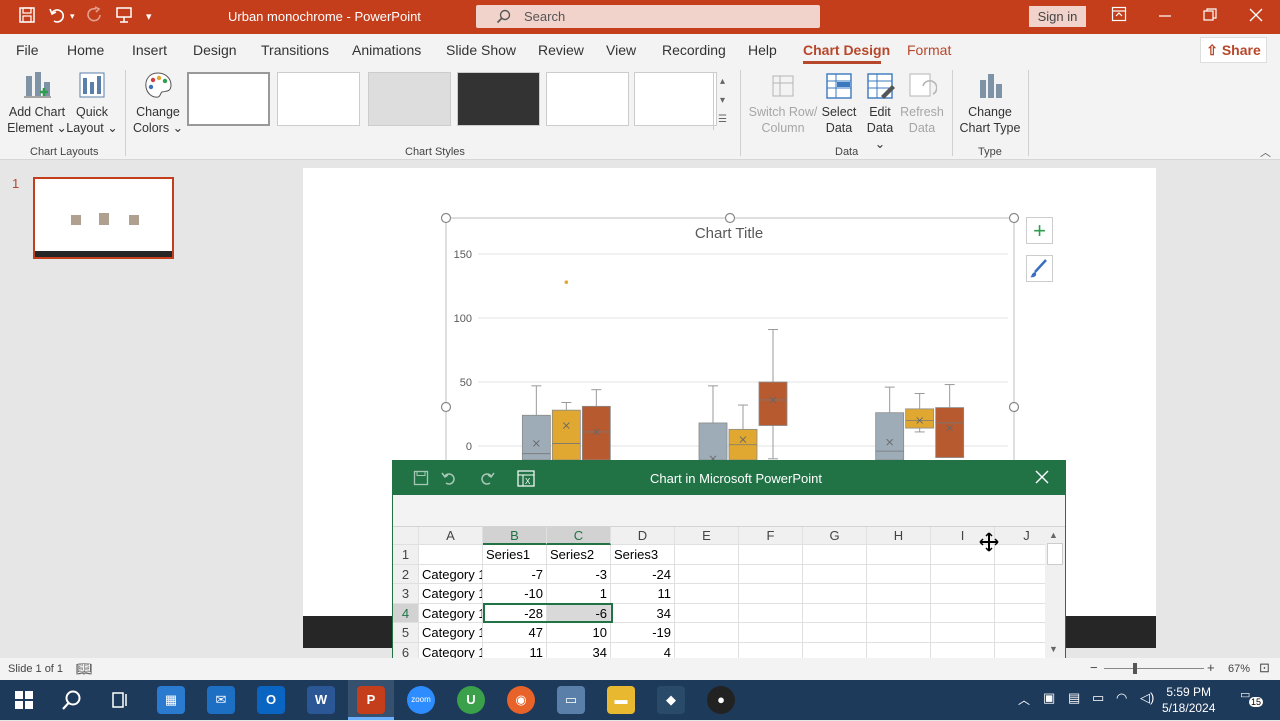 The height and width of the screenshot is (721, 1280). Describe the element at coordinates (571, 700) in the screenshot. I see `pc-icon: ▭` at that location.